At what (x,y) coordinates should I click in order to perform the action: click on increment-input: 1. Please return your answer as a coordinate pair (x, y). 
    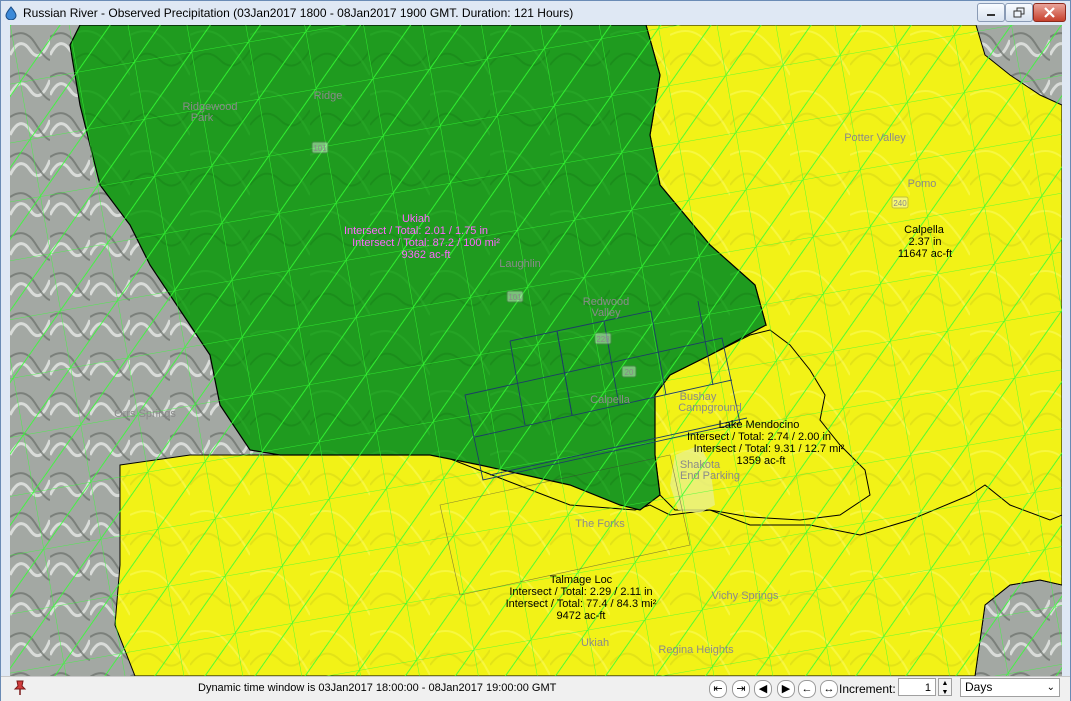
    Looking at the image, I should click on (917, 687).